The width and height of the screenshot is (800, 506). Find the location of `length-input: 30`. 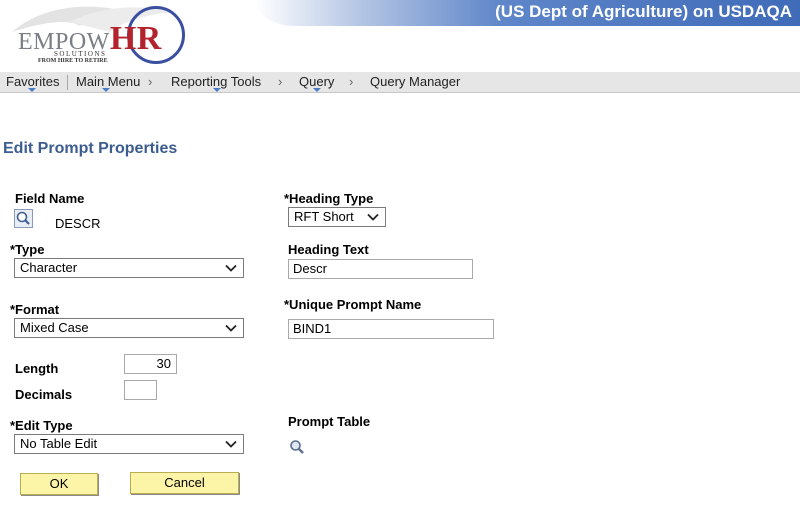

length-input: 30 is located at coordinates (150, 364).